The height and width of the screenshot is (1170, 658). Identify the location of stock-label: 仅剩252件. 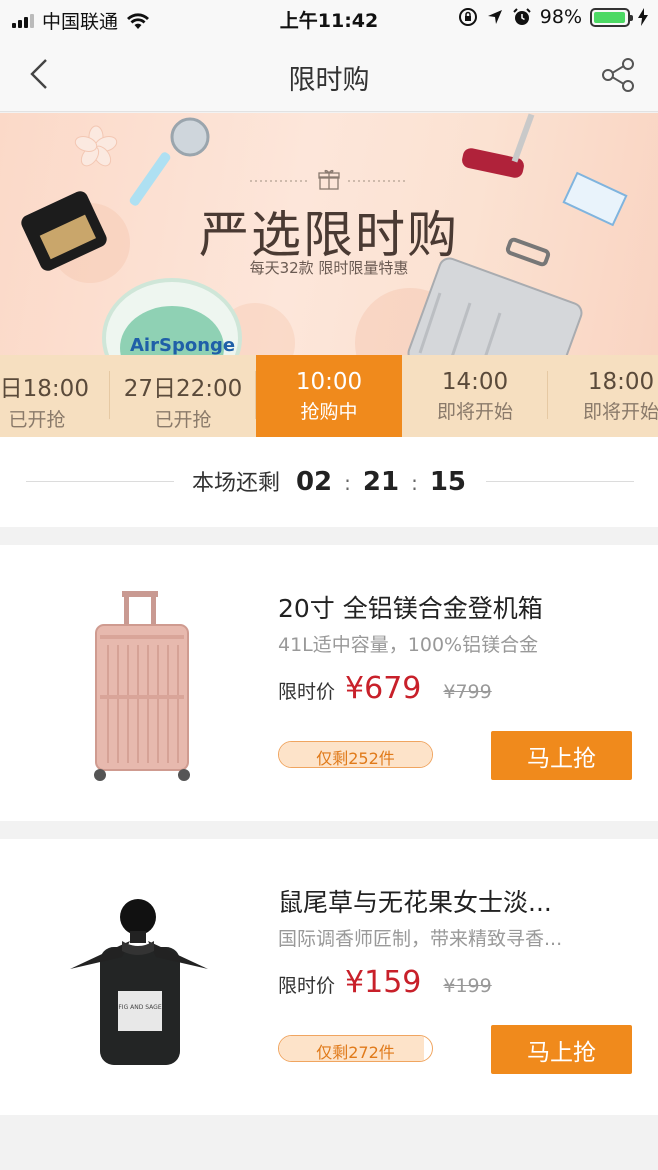
(355, 758).